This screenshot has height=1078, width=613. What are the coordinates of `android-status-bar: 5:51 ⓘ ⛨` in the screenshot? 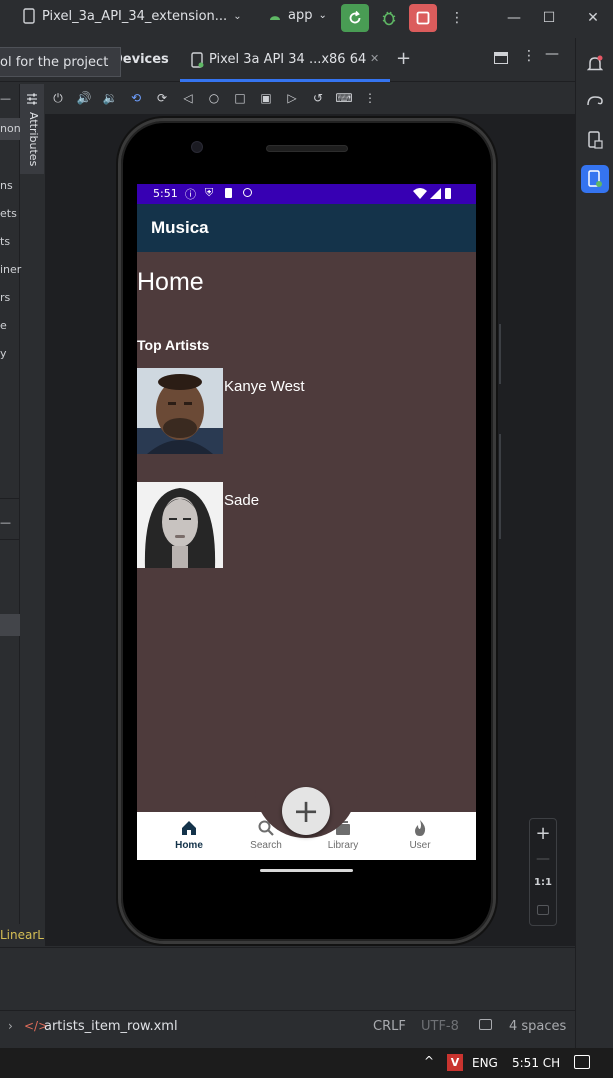 It's located at (306, 194).